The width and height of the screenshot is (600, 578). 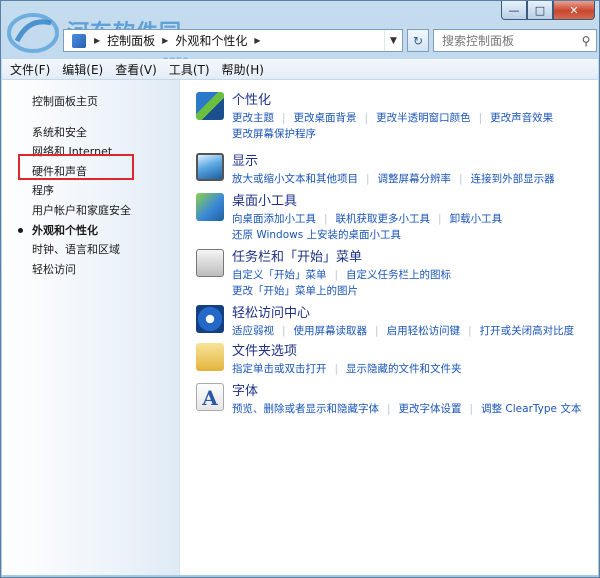 I want to click on menu-tools: 工具(T), so click(x=189, y=69).